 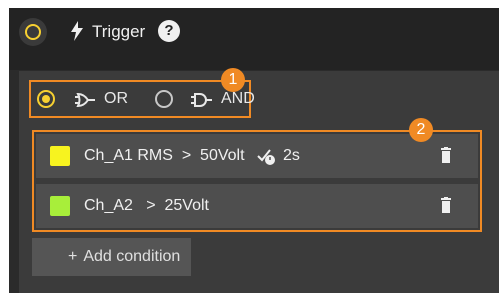 I want to click on condition-row: Ch_A1 RMS > 50Volt 2s, so click(x=257, y=156).